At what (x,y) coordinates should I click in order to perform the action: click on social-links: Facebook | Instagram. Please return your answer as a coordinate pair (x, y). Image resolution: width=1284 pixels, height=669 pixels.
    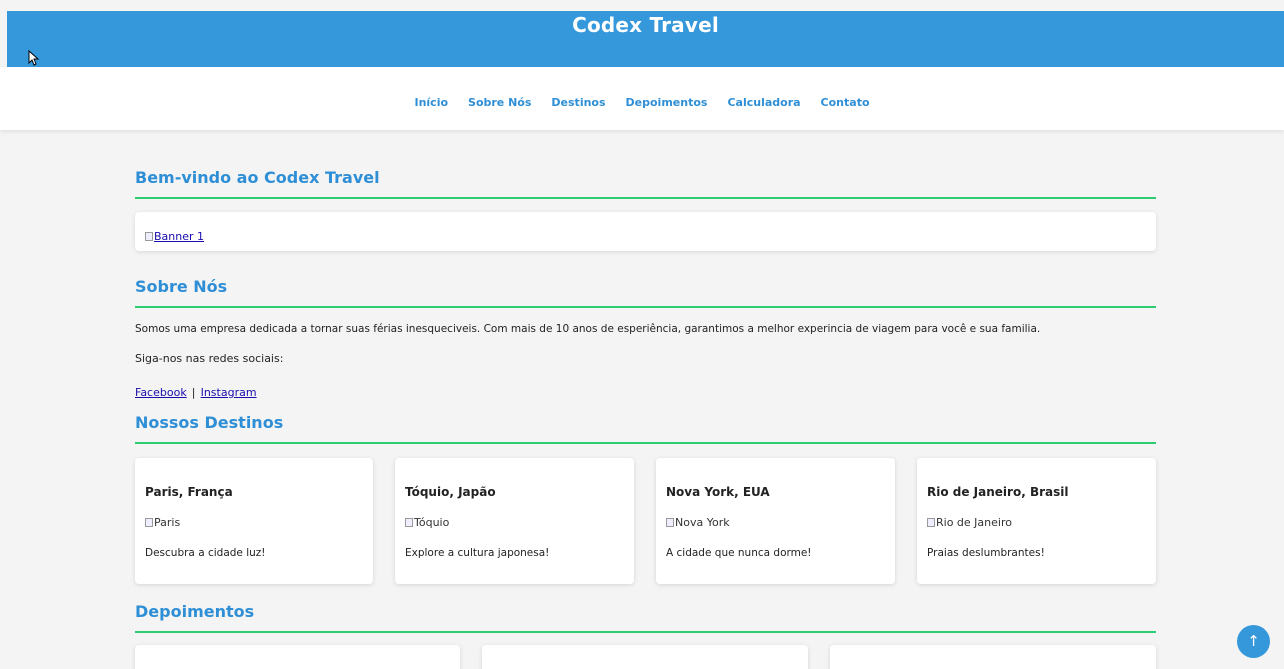
    Looking at the image, I should click on (196, 390).